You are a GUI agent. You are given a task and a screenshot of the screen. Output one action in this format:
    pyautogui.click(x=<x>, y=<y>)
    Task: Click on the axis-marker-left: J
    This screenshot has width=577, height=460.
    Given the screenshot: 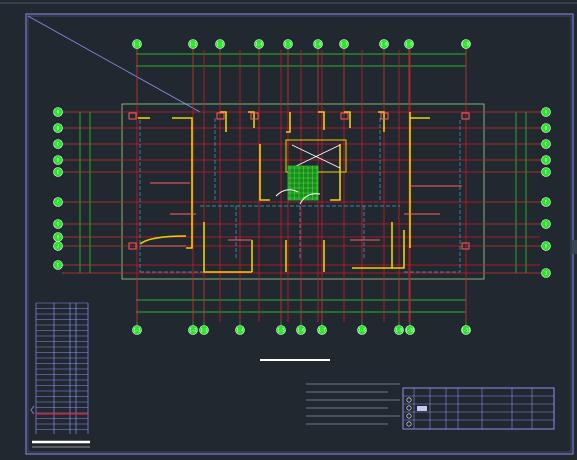 What is the action you would take?
    pyautogui.click(x=58, y=246)
    